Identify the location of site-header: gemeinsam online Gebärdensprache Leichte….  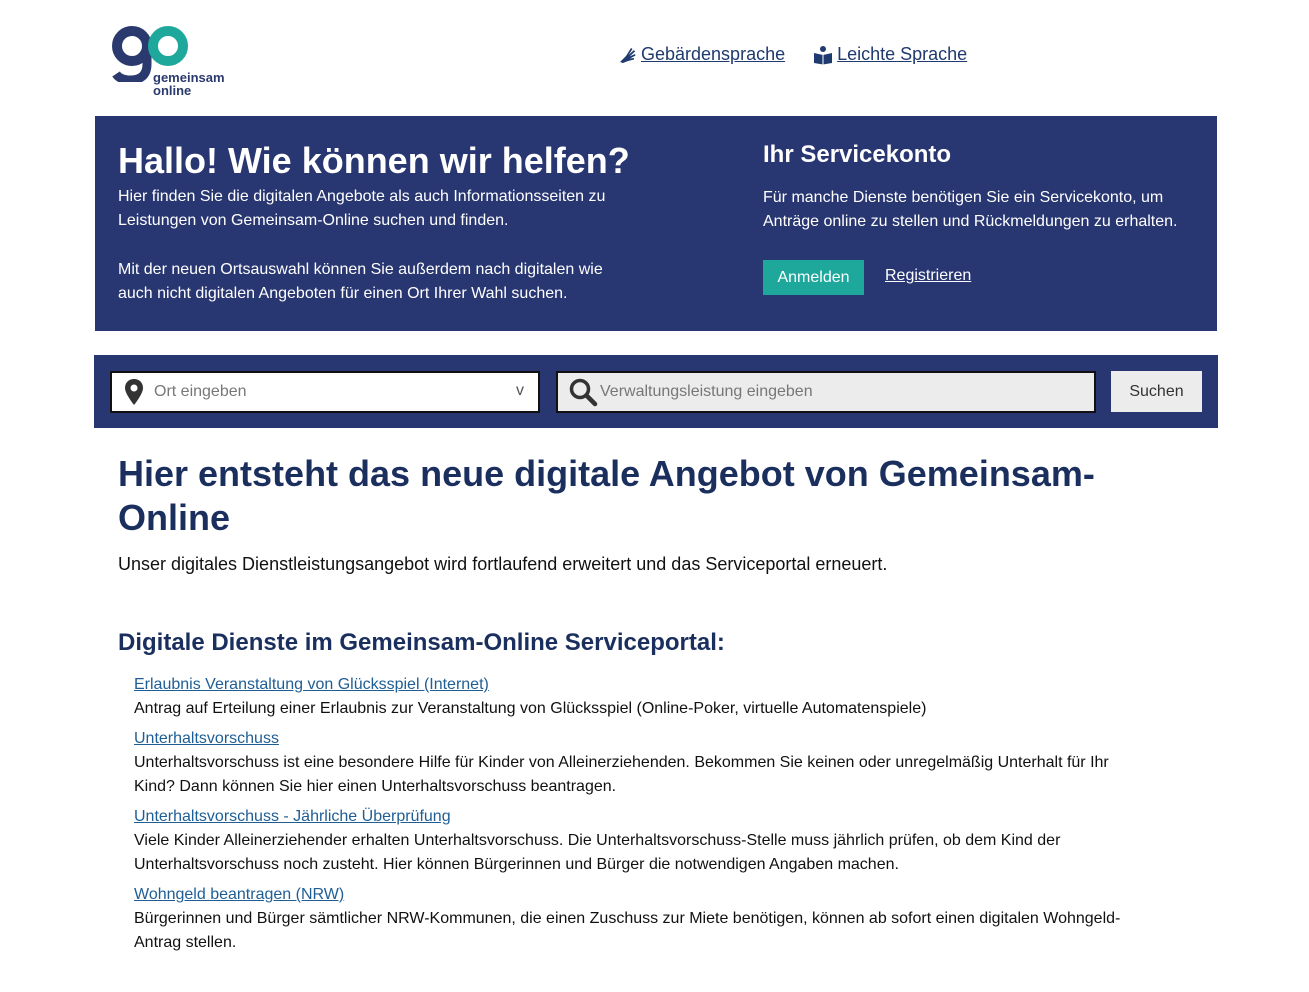
(654, 58).